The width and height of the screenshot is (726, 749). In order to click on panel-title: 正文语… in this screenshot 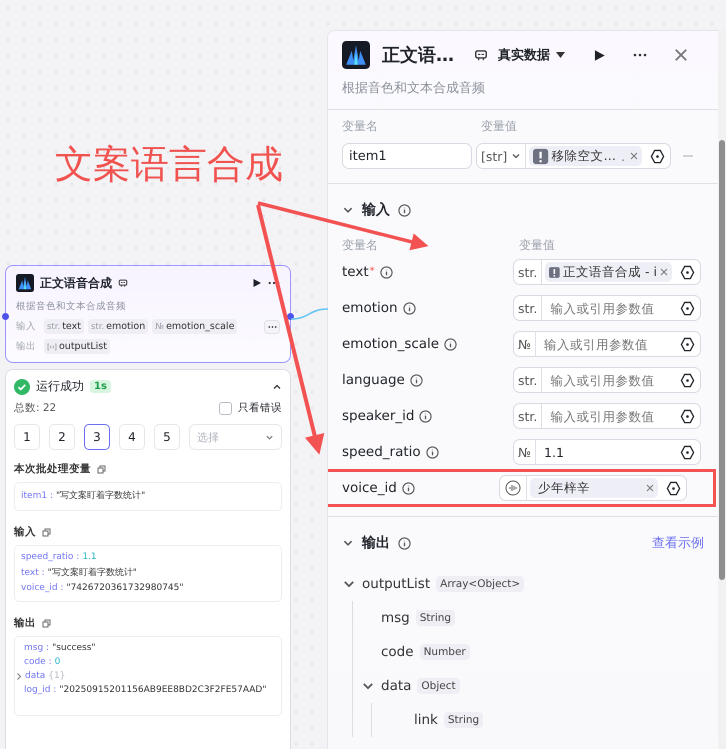, I will do `click(418, 55)`.